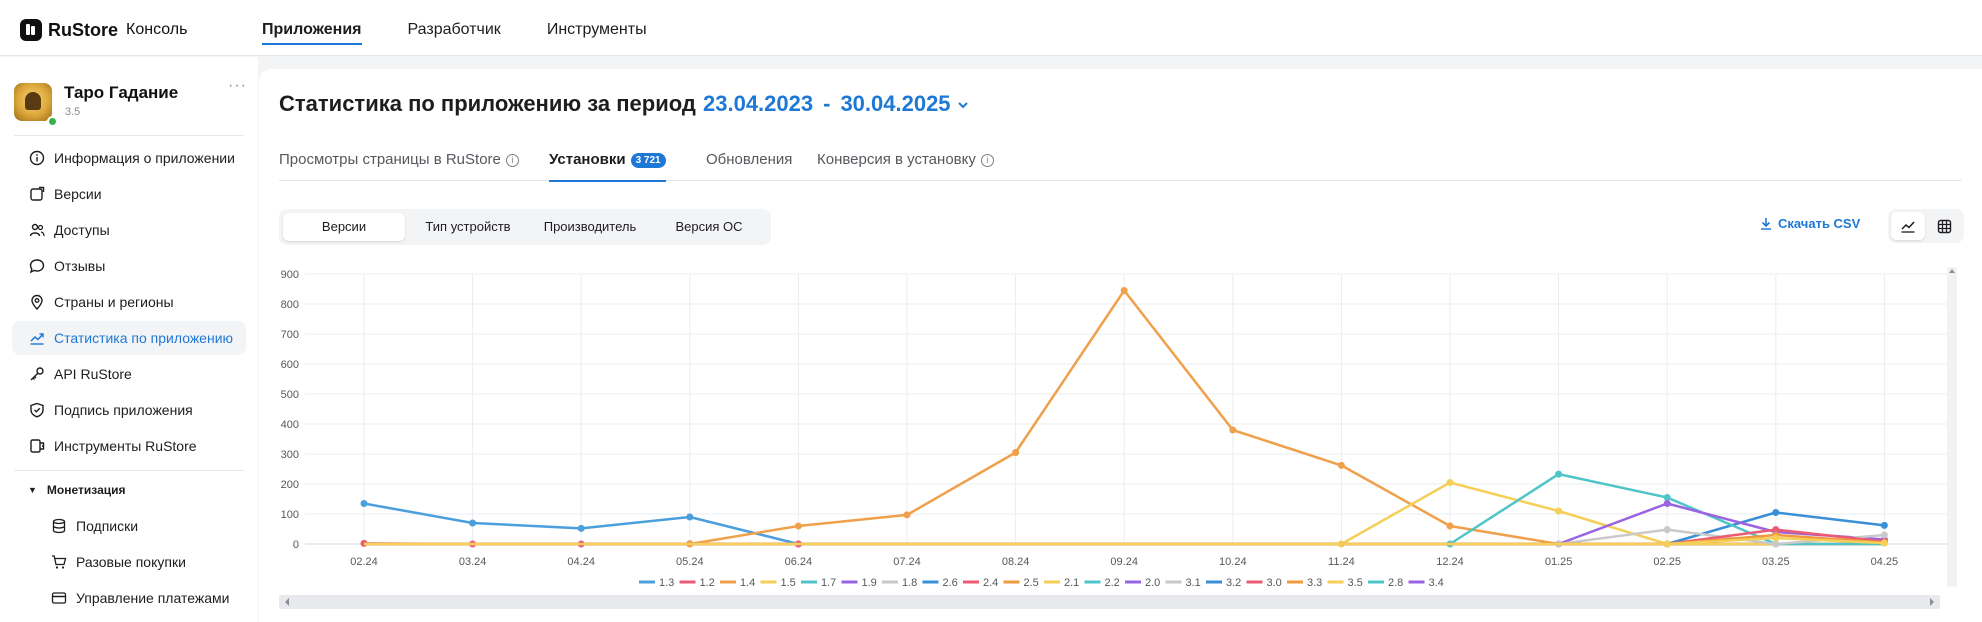 The height and width of the screenshot is (622, 1982). I want to click on tools-icon, so click(37, 446).